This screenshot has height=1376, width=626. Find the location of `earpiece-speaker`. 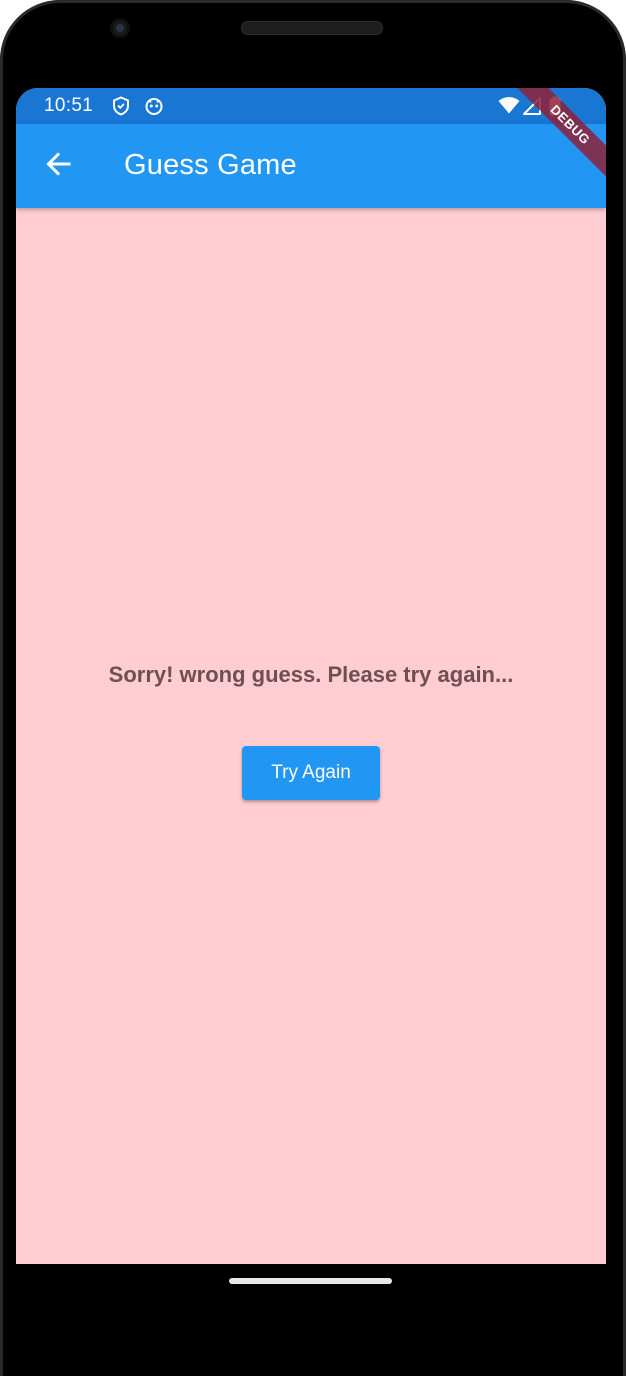

earpiece-speaker is located at coordinates (312, 28).